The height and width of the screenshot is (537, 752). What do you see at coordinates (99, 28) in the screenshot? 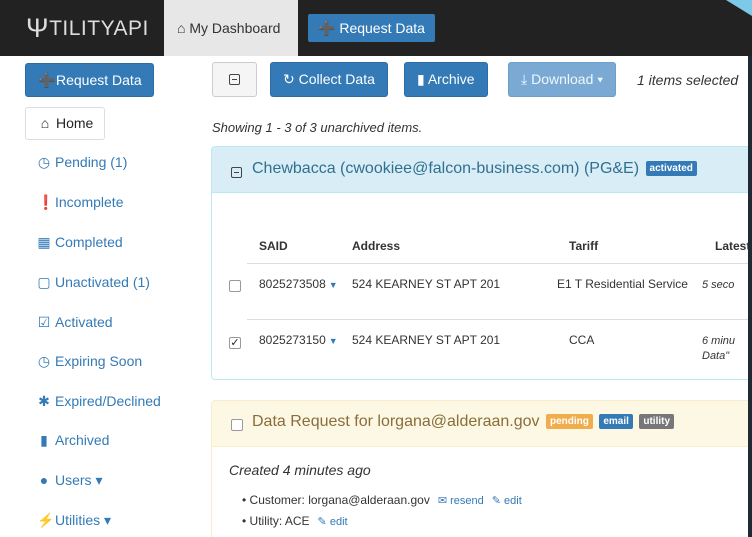
I see `brand-text: TILITYAPI` at bounding box center [99, 28].